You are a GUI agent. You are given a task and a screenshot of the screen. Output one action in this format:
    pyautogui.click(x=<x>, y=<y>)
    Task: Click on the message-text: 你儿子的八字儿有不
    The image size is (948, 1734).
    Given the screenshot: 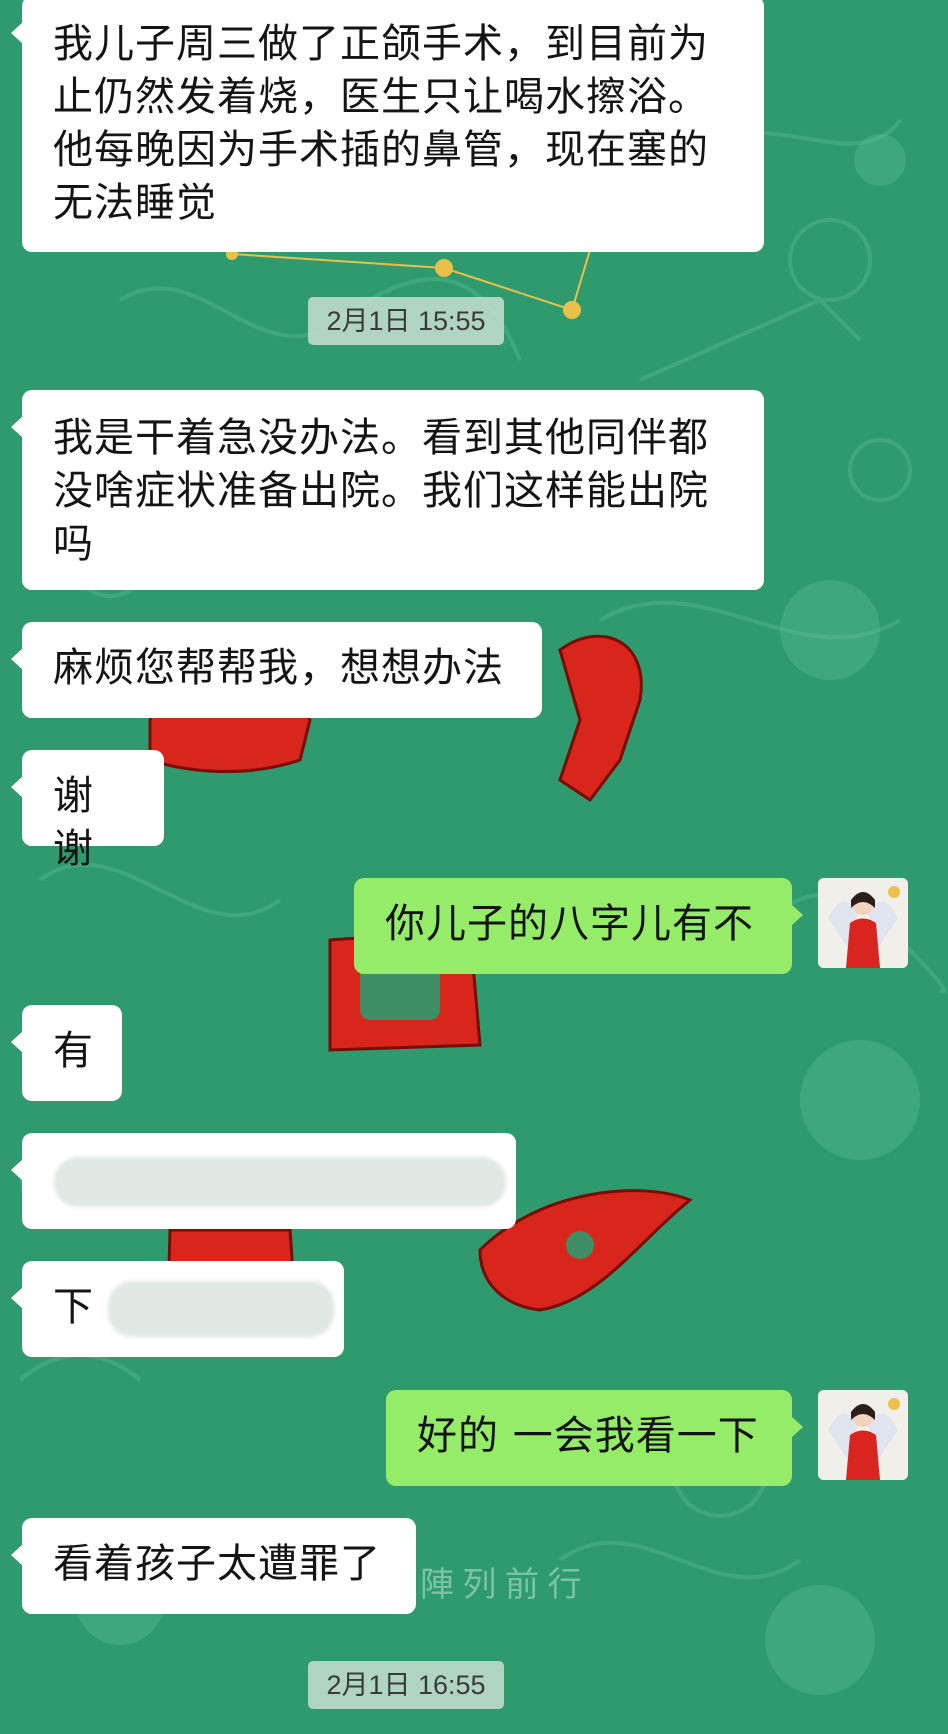 What is the action you would take?
    pyautogui.click(x=569, y=924)
    